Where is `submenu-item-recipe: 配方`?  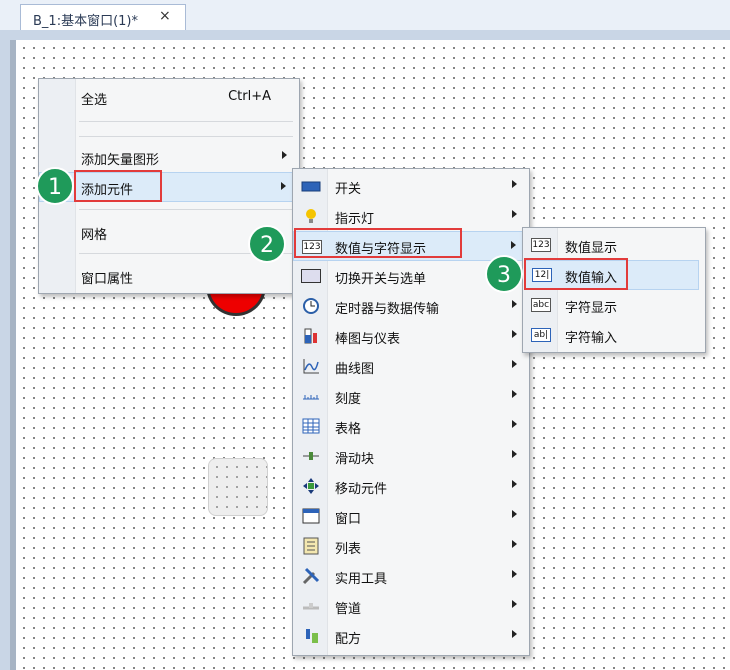
submenu-item-recipe: 配方 is located at coordinates (411, 636).